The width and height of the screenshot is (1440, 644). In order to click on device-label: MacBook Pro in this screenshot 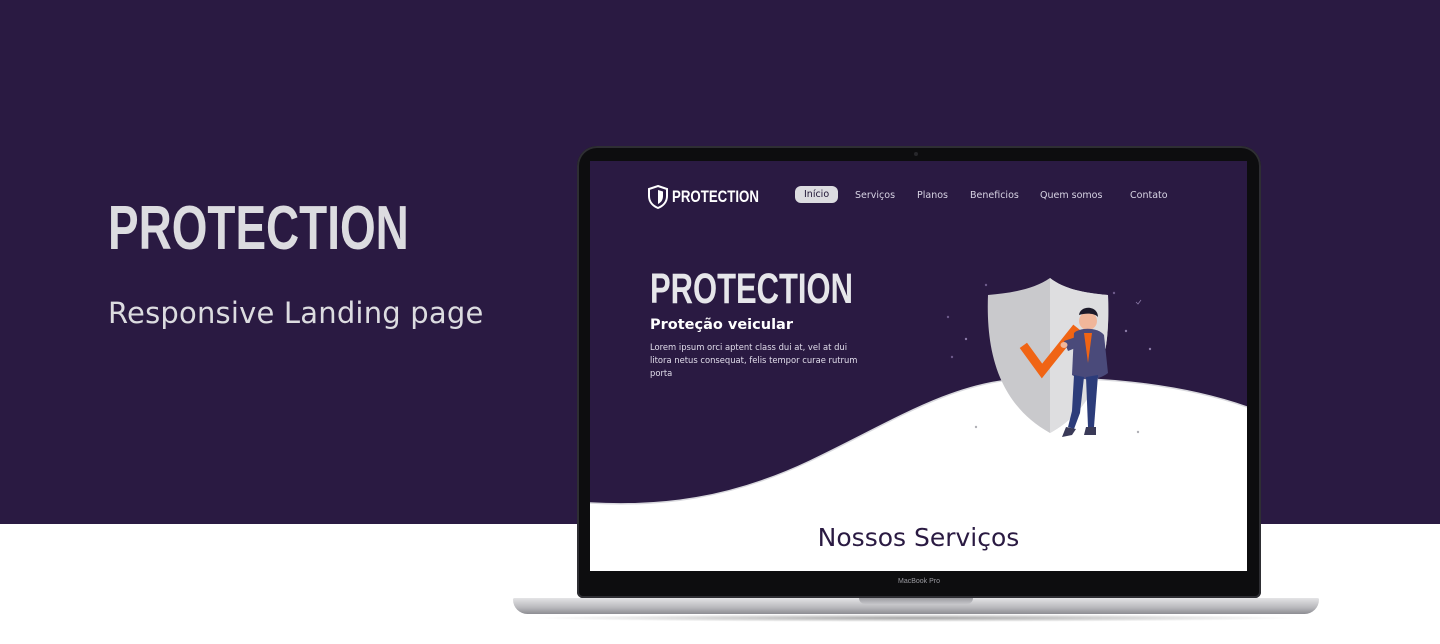, I will do `click(919, 581)`.